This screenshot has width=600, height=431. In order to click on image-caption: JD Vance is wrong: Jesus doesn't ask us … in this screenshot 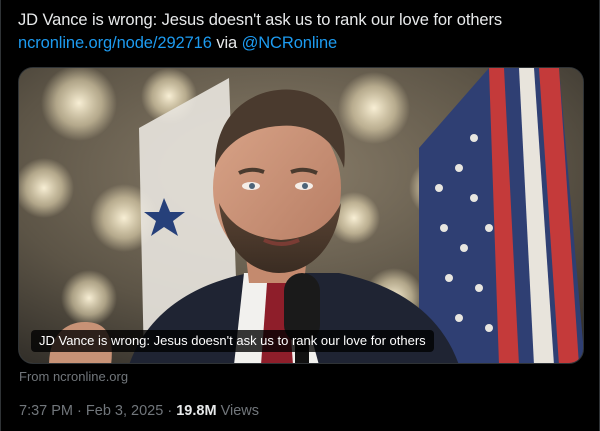, I will do `click(232, 341)`.